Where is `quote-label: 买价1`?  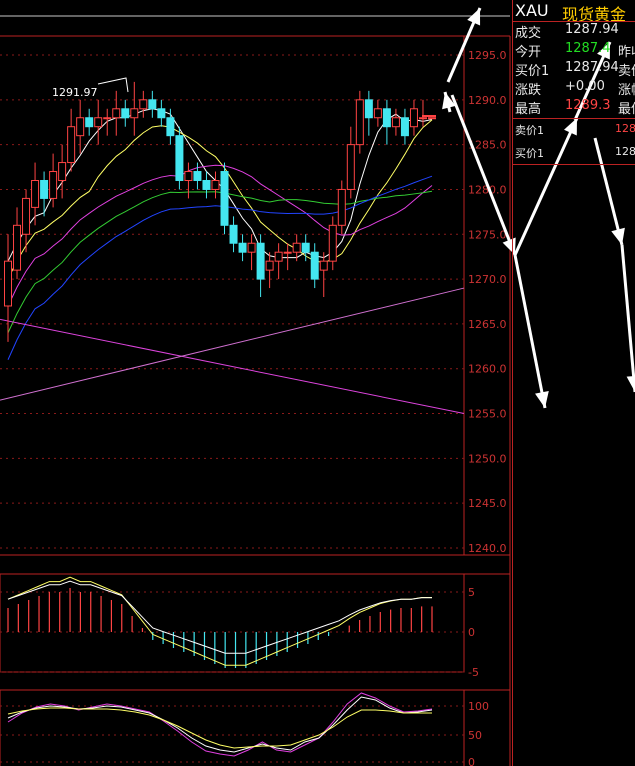 quote-label: 买价1 is located at coordinates (532, 71).